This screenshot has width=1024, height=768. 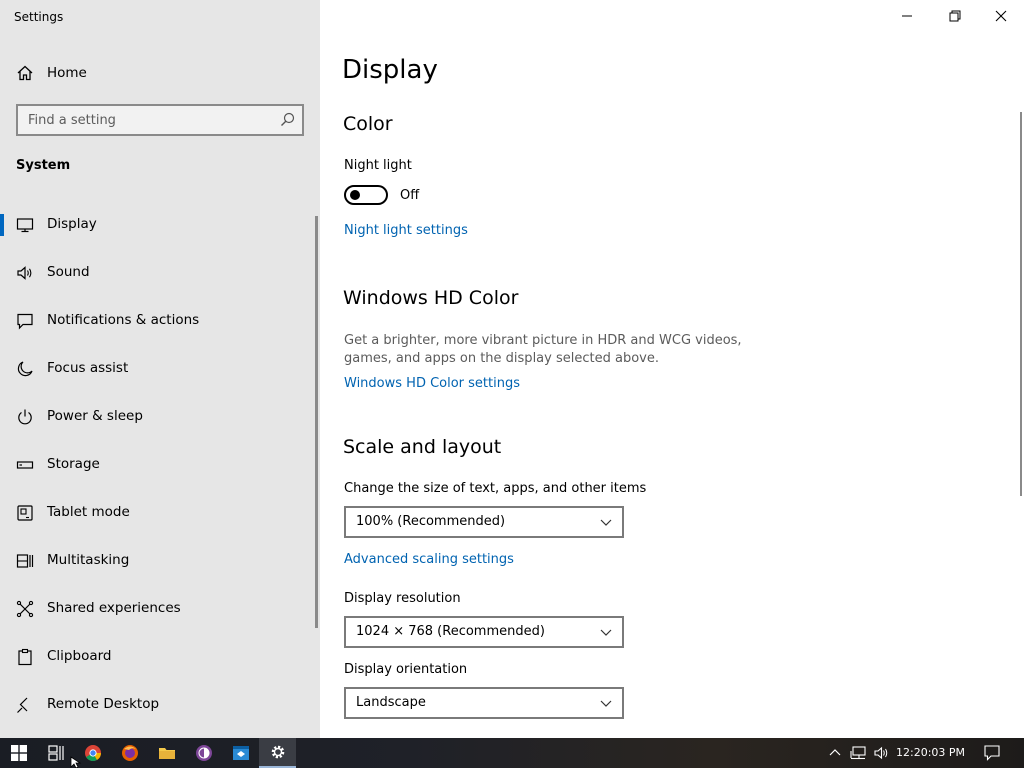 What do you see at coordinates (43, 165) in the screenshot?
I see `section-label-system: System` at bounding box center [43, 165].